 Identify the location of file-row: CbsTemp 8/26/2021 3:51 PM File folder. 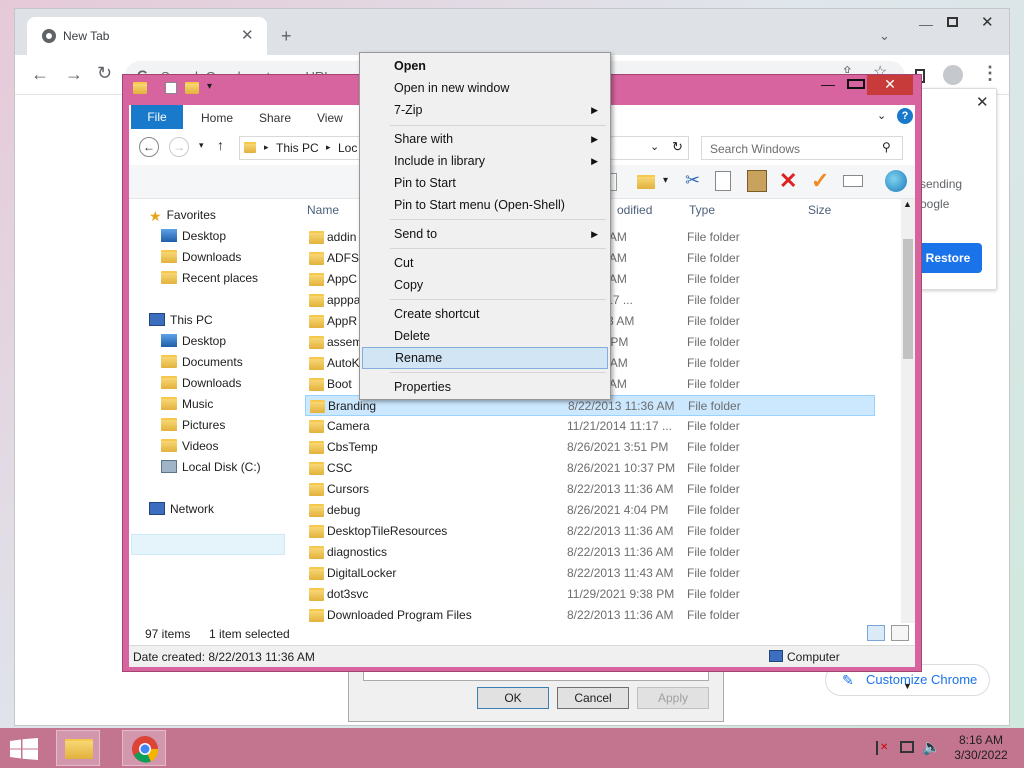
(590, 447).